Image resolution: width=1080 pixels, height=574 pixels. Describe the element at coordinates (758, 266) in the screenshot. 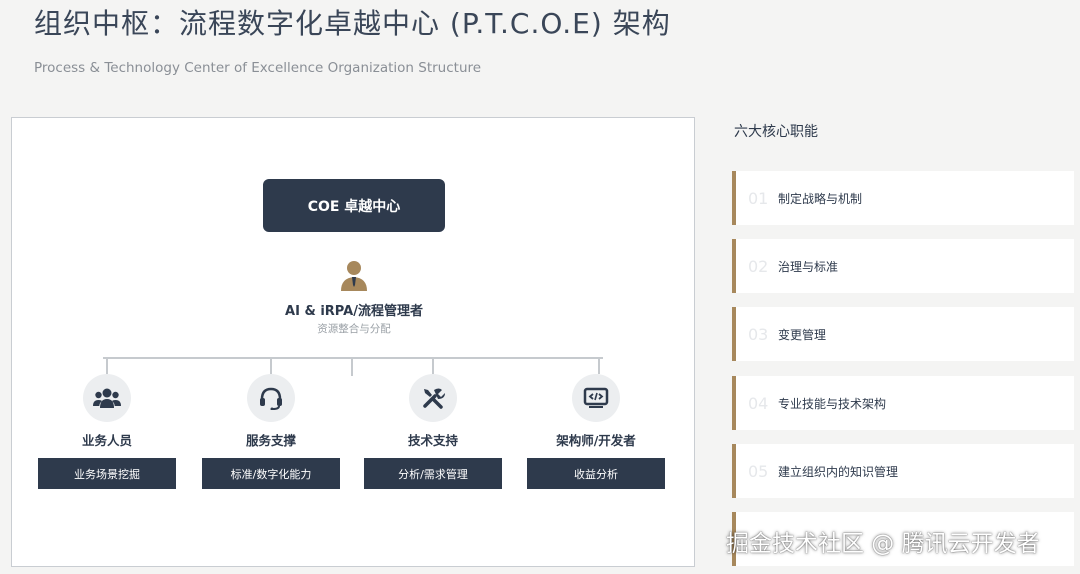

I see `function-number: 02` at that location.